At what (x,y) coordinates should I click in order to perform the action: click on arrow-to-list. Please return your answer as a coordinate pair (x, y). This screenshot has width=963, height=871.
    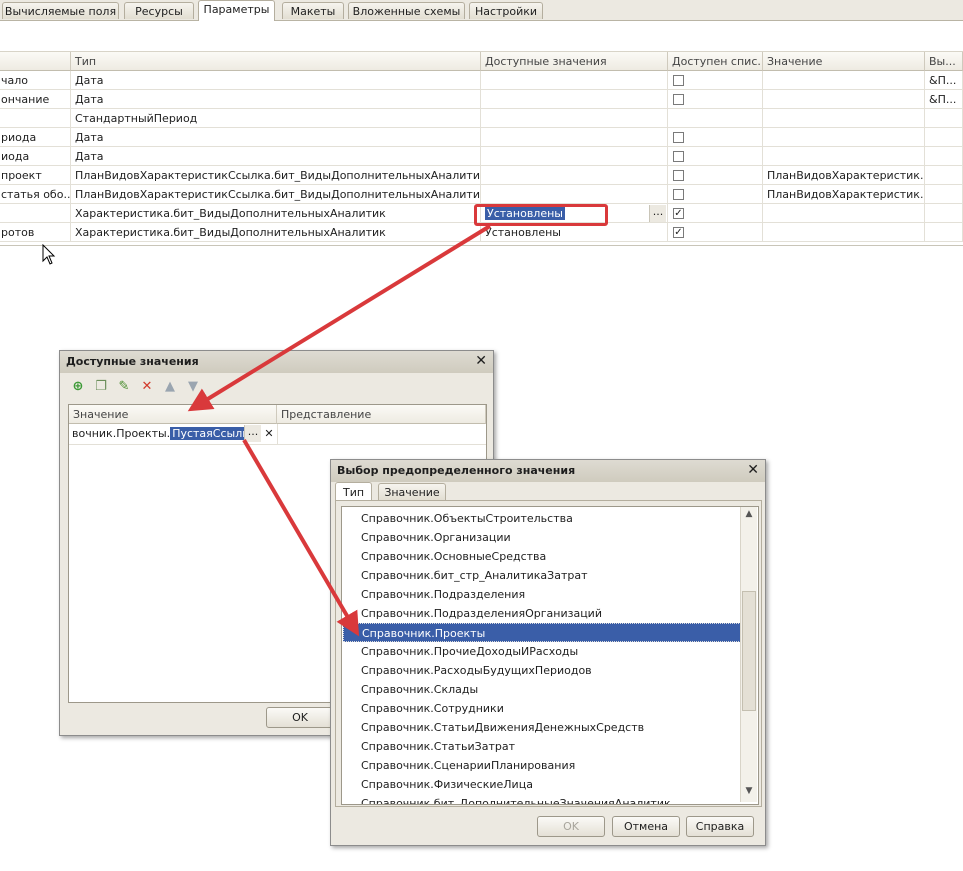
    Looking at the image, I should click on (301, 537).